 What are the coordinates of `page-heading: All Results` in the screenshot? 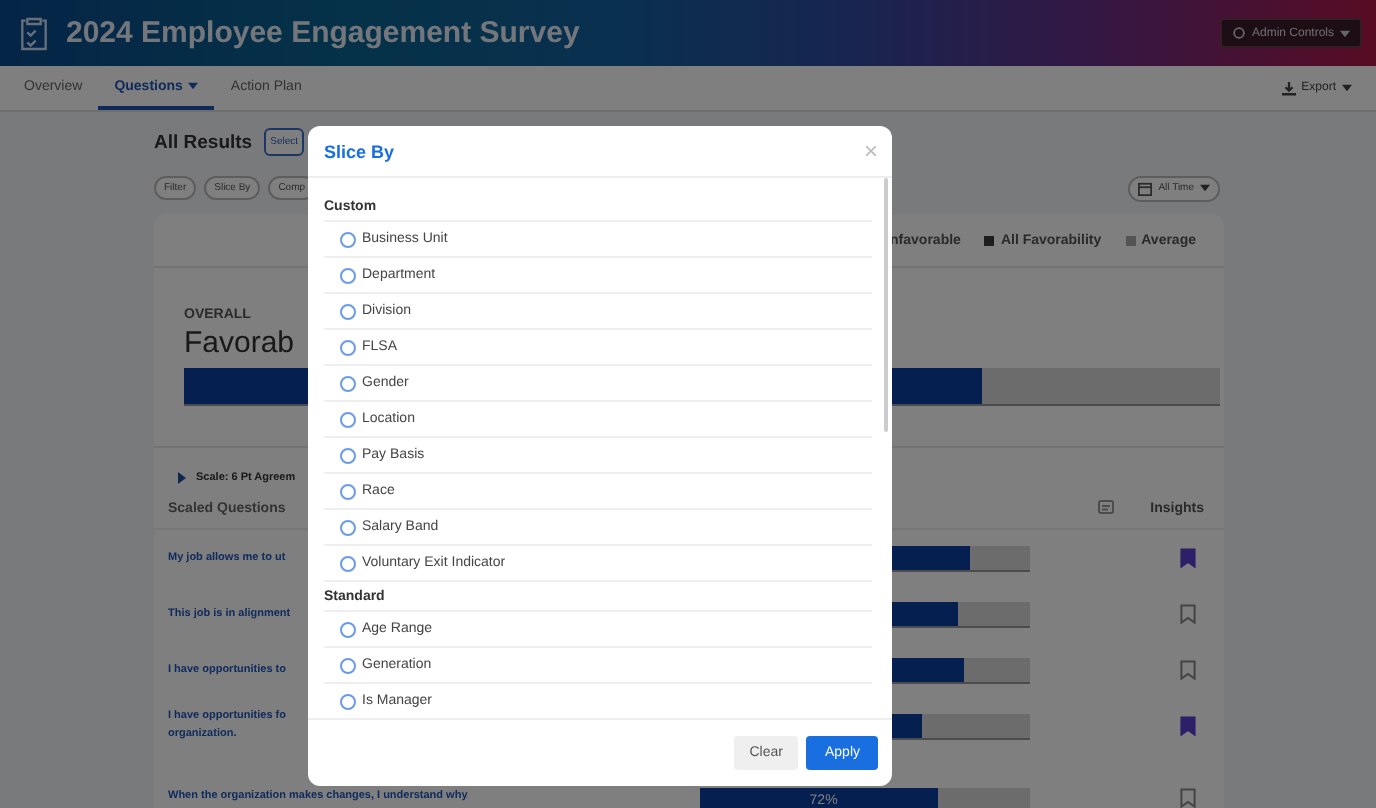 It's located at (203, 142).